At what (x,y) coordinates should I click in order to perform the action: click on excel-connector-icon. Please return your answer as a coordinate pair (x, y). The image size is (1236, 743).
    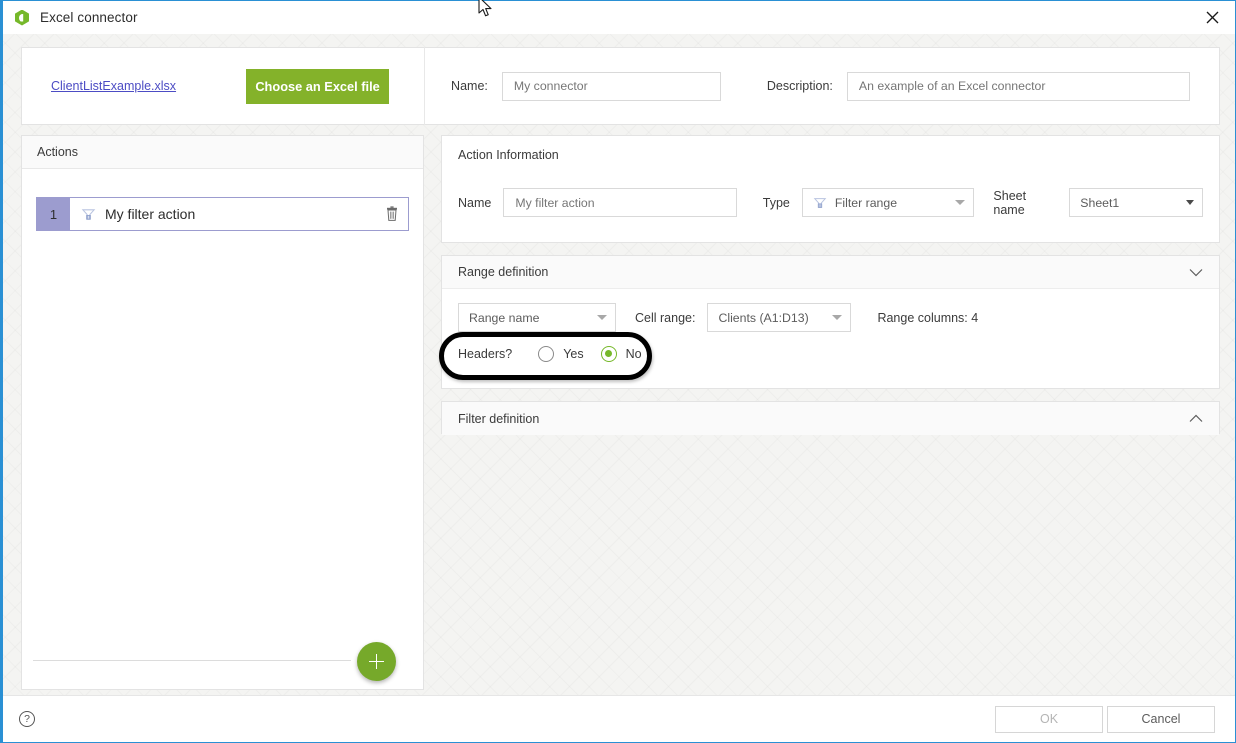
    Looking at the image, I should click on (22, 17).